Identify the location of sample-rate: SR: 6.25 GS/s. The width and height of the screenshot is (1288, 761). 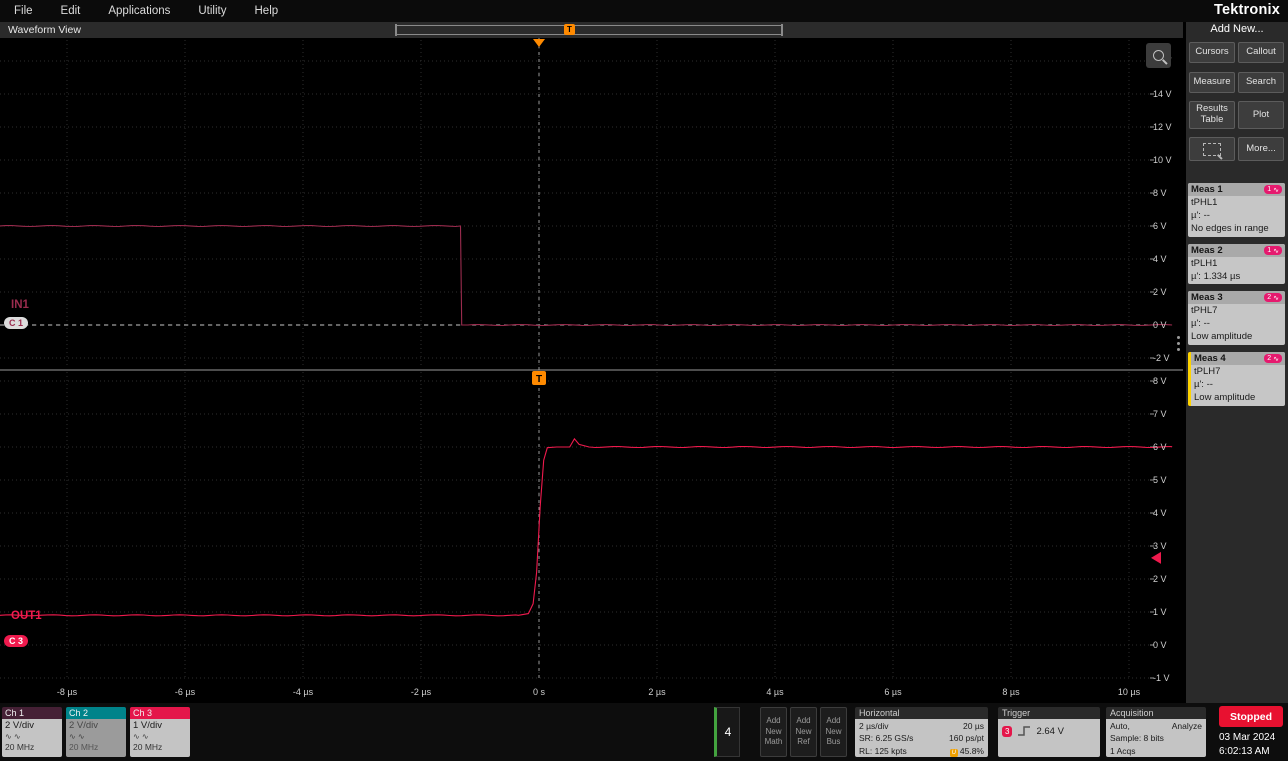
(886, 738).